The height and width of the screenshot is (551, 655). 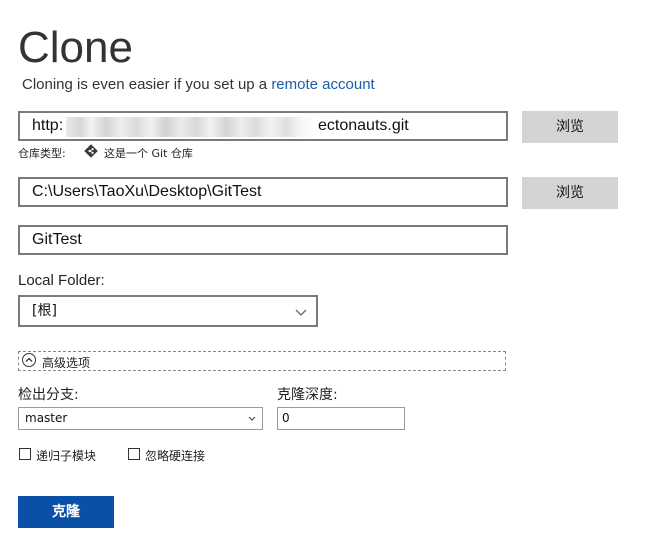 I want to click on remote-account-link: remote account, so click(x=322, y=84).